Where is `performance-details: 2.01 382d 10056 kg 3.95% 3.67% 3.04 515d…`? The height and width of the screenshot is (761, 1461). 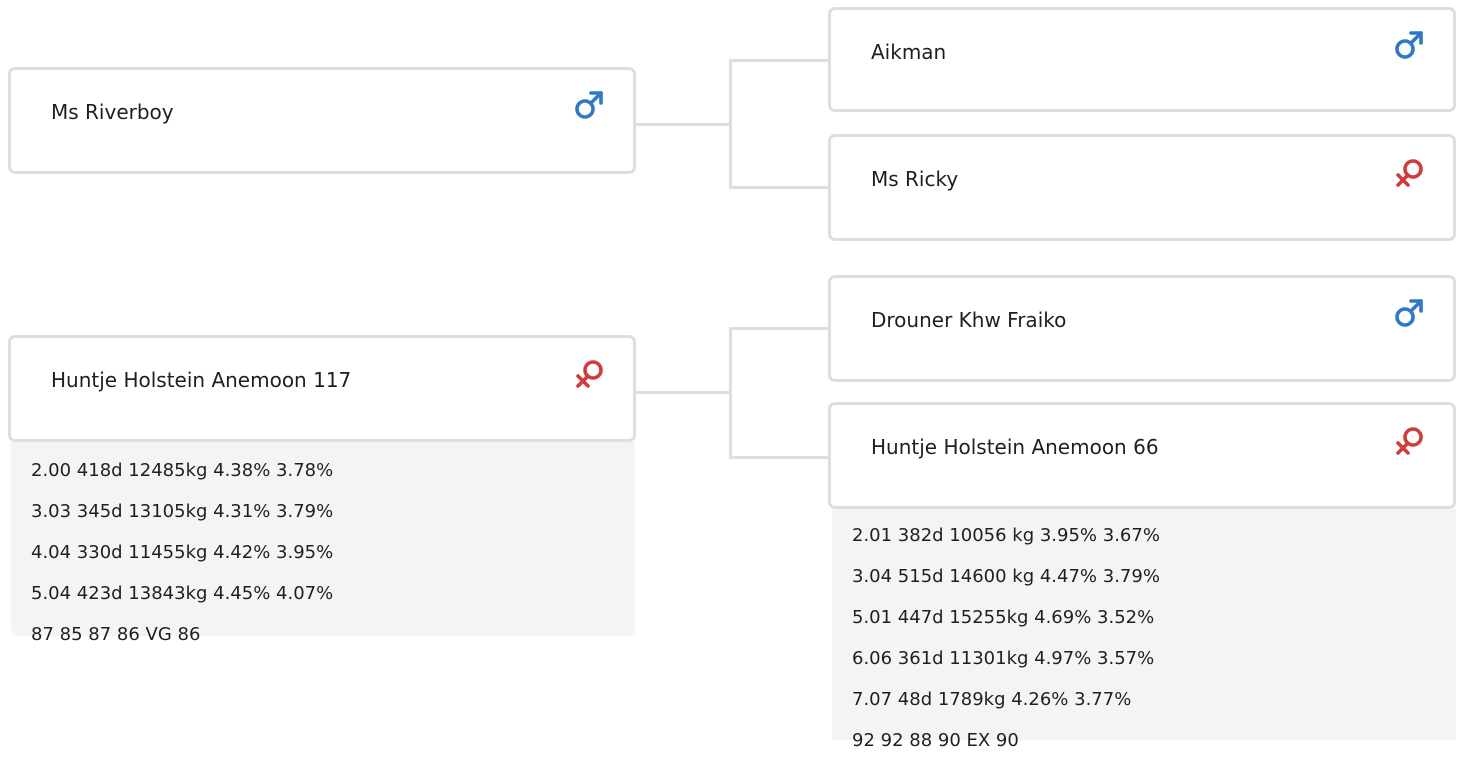
performance-details: 2.01 382d 10056 kg 3.95% 3.67% 3.04 515d… is located at coordinates (1144, 630).